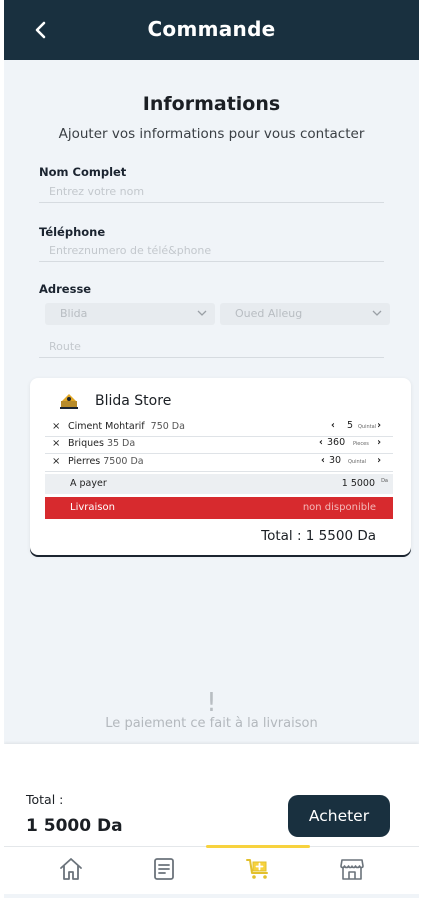 This screenshot has width=423, height=898. What do you see at coordinates (305, 314) in the screenshot?
I see `commune-select: Oued Alleug` at bounding box center [305, 314].